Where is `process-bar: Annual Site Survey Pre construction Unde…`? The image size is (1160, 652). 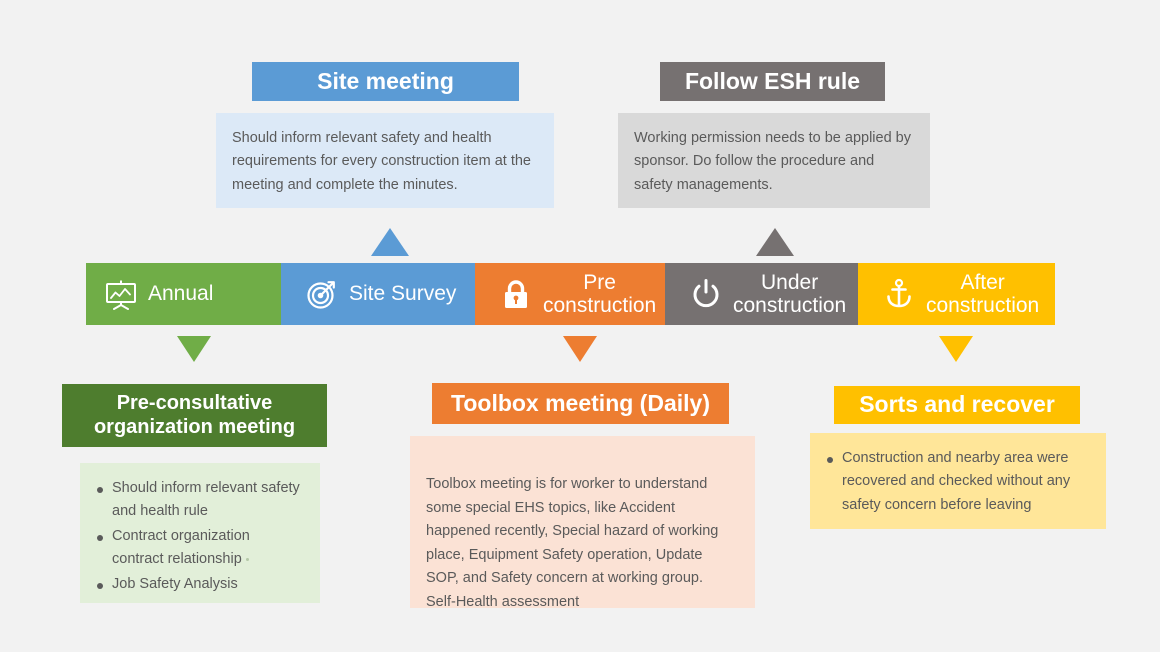 process-bar: Annual Site Survey Pre construction Unde… is located at coordinates (570, 294).